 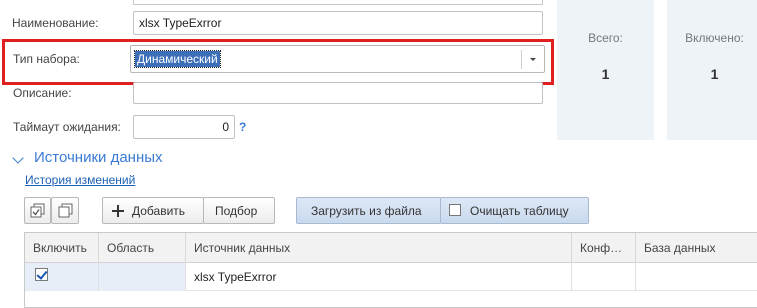 I want to click on cell-source: xlsx TypeExrror, so click(x=379, y=277).